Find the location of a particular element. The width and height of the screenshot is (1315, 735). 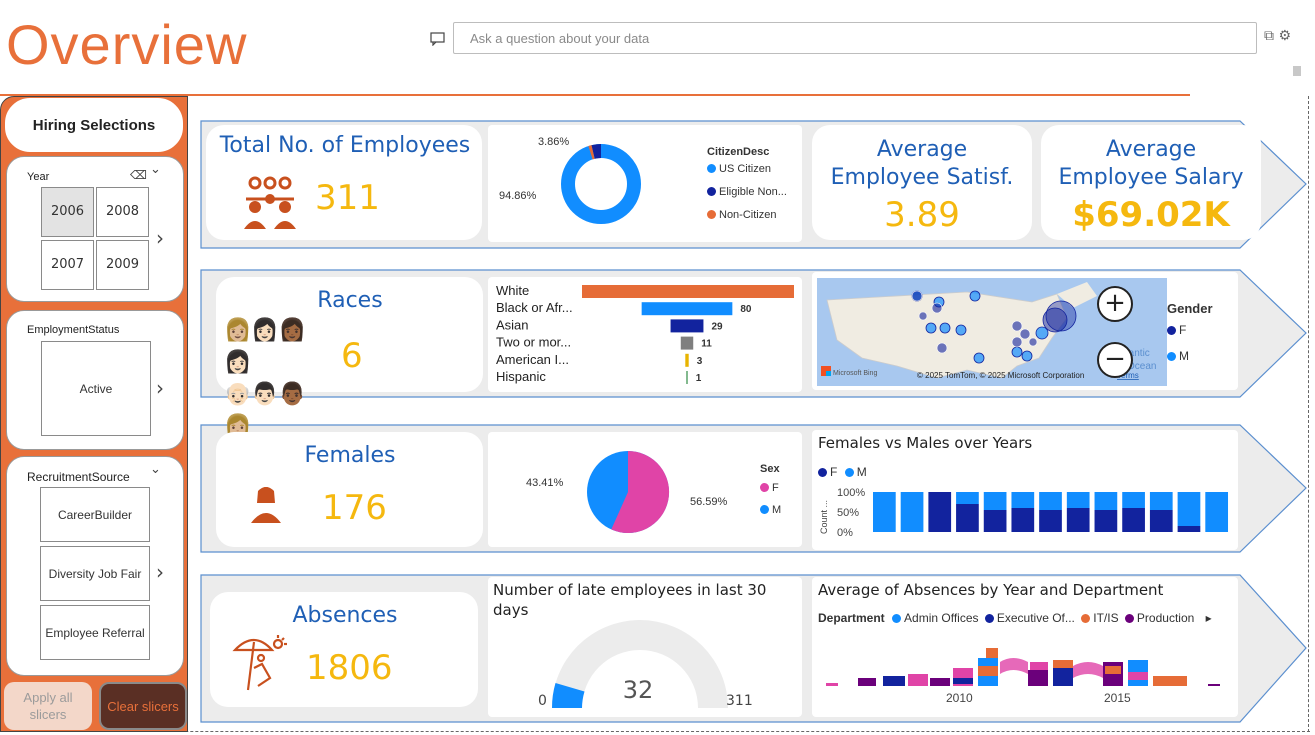

years-y-tick: 0% is located at coordinates (845, 533).